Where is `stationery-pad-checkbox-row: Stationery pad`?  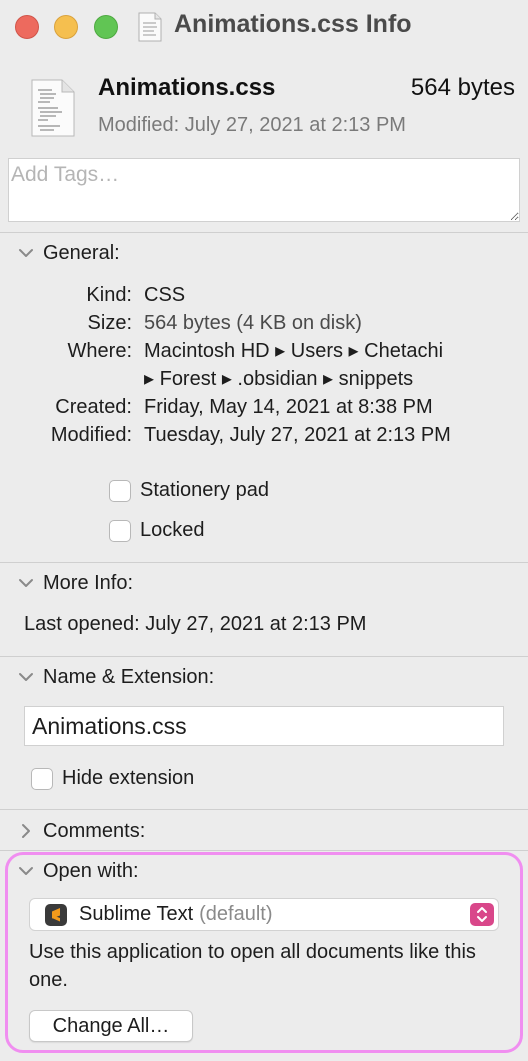
stationery-pad-checkbox-row: Stationery pad is located at coordinates (189, 490).